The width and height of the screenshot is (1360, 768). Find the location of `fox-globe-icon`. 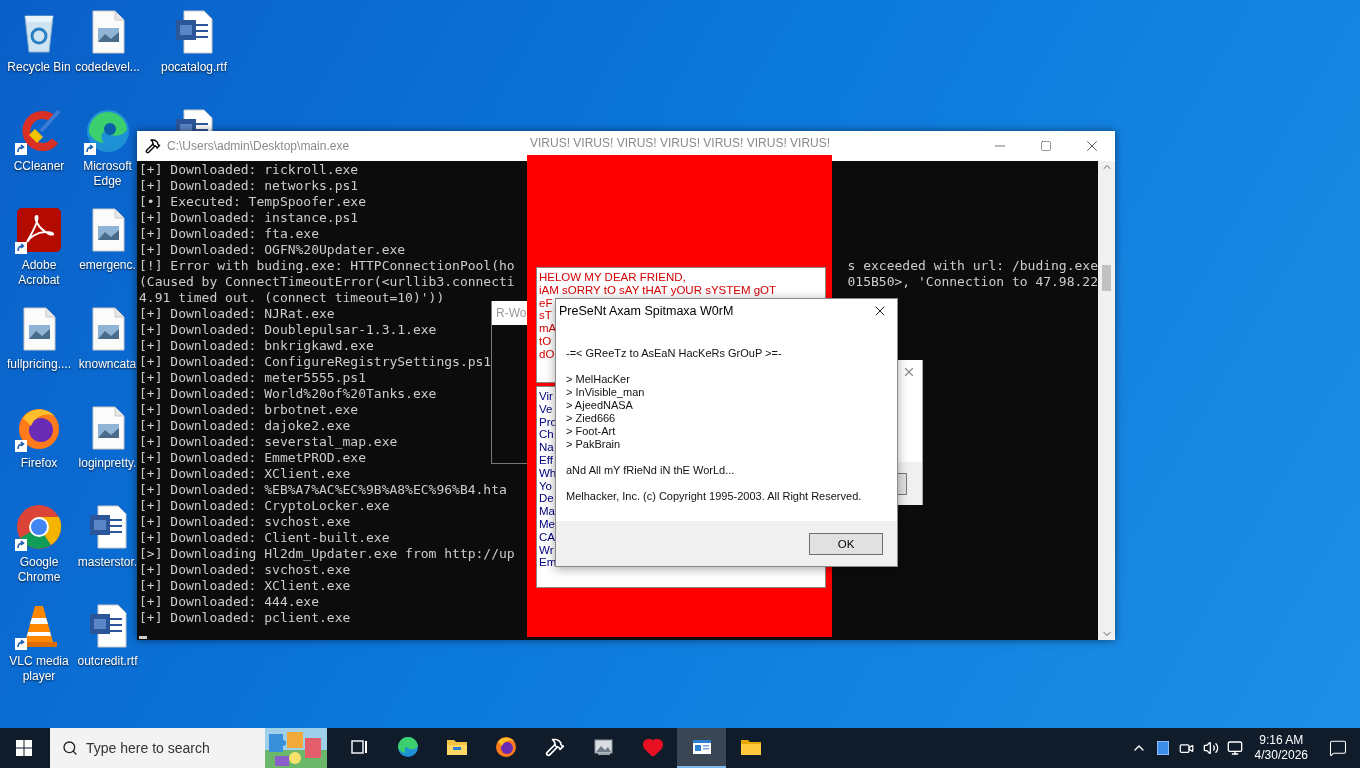

fox-globe-icon is located at coordinates (505, 747).